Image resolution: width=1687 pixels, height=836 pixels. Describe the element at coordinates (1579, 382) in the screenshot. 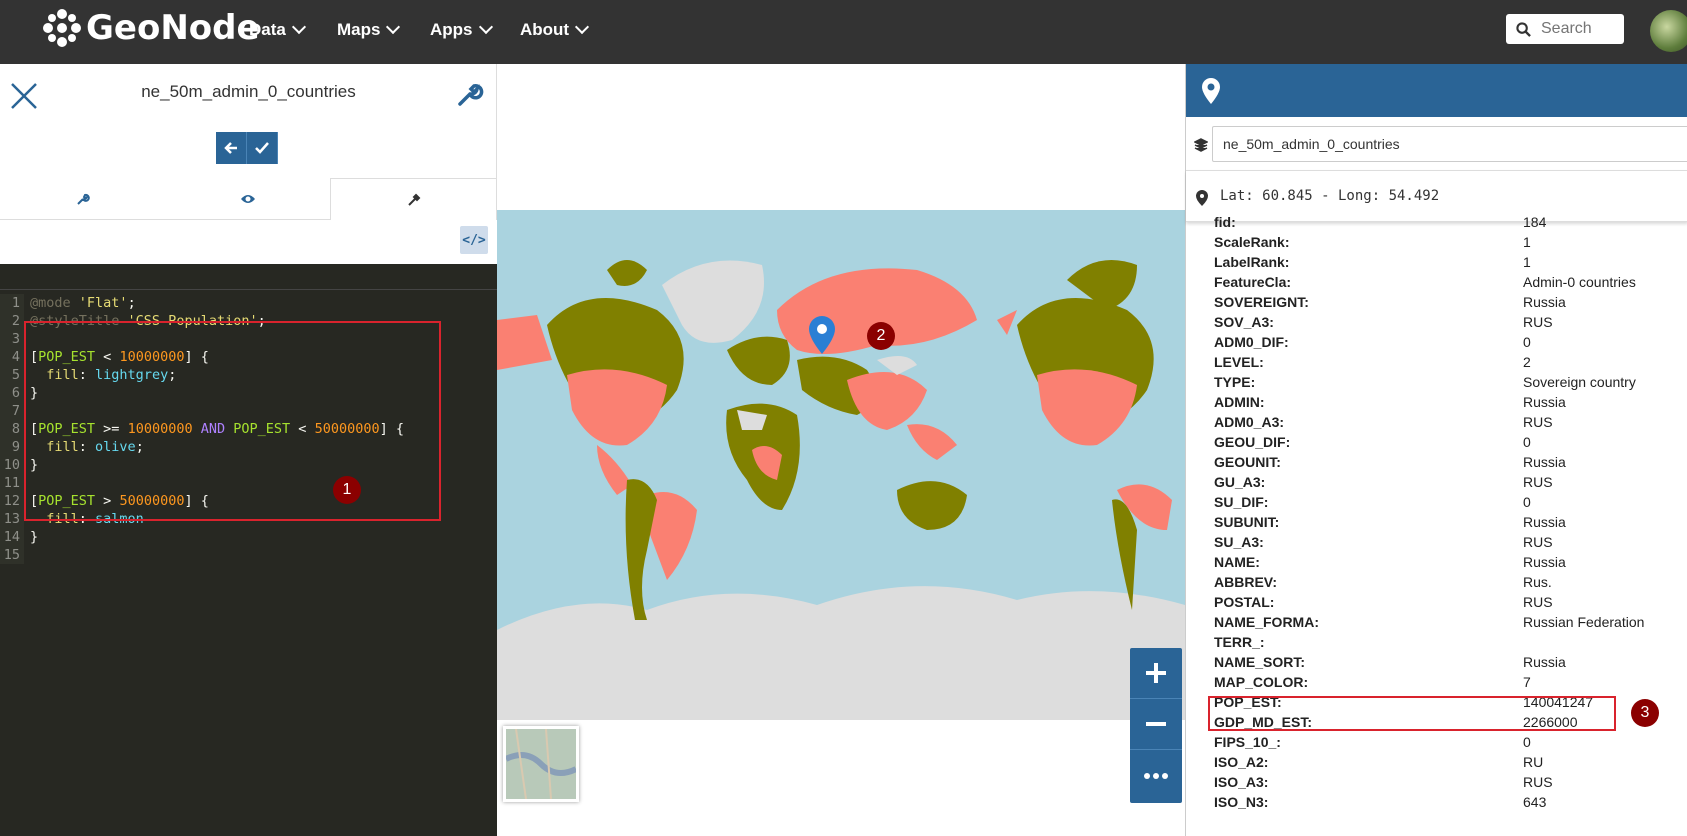

I see `property-value: Sovereign country` at that location.